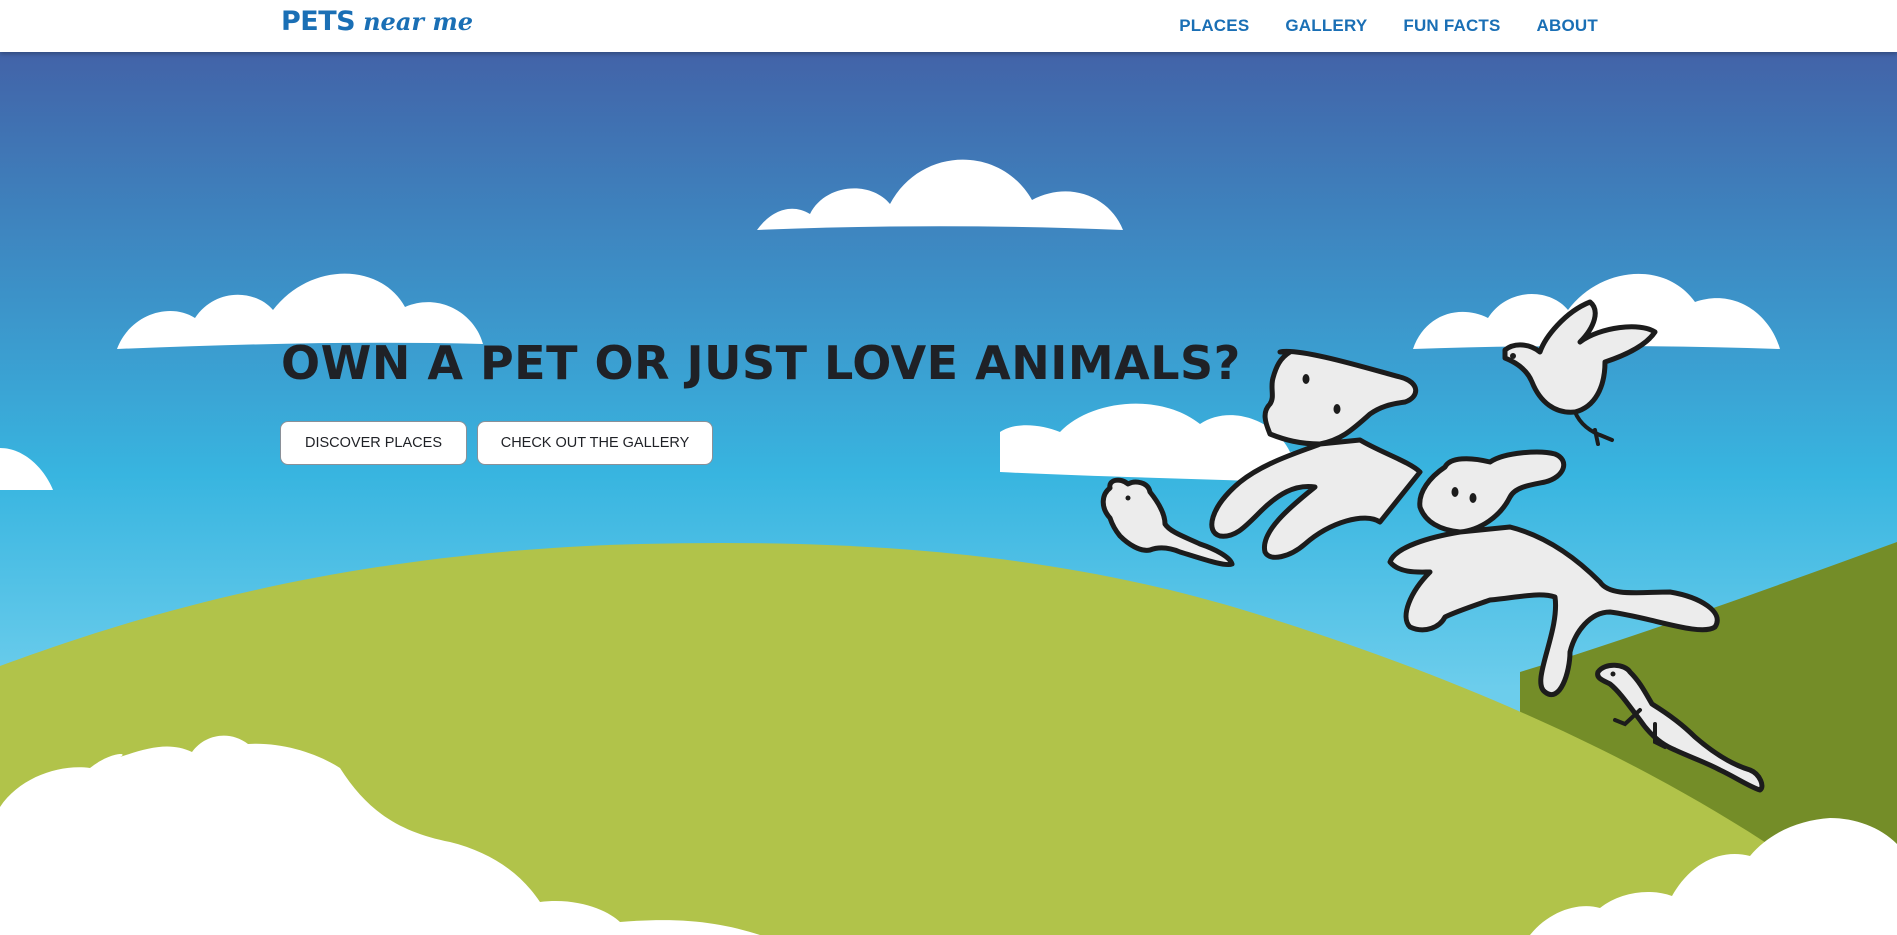 The width and height of the screenshot is (1897, 935). Describe the element at coordinates (1567, 26) in the screenshot. I see `nav-link-about: ABOUT` at that location.